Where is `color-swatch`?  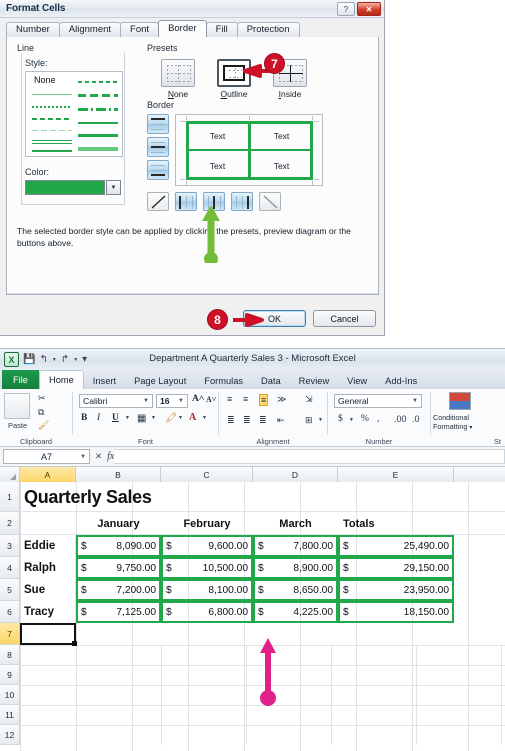
color-swatch is located at coordinates (65, 187).